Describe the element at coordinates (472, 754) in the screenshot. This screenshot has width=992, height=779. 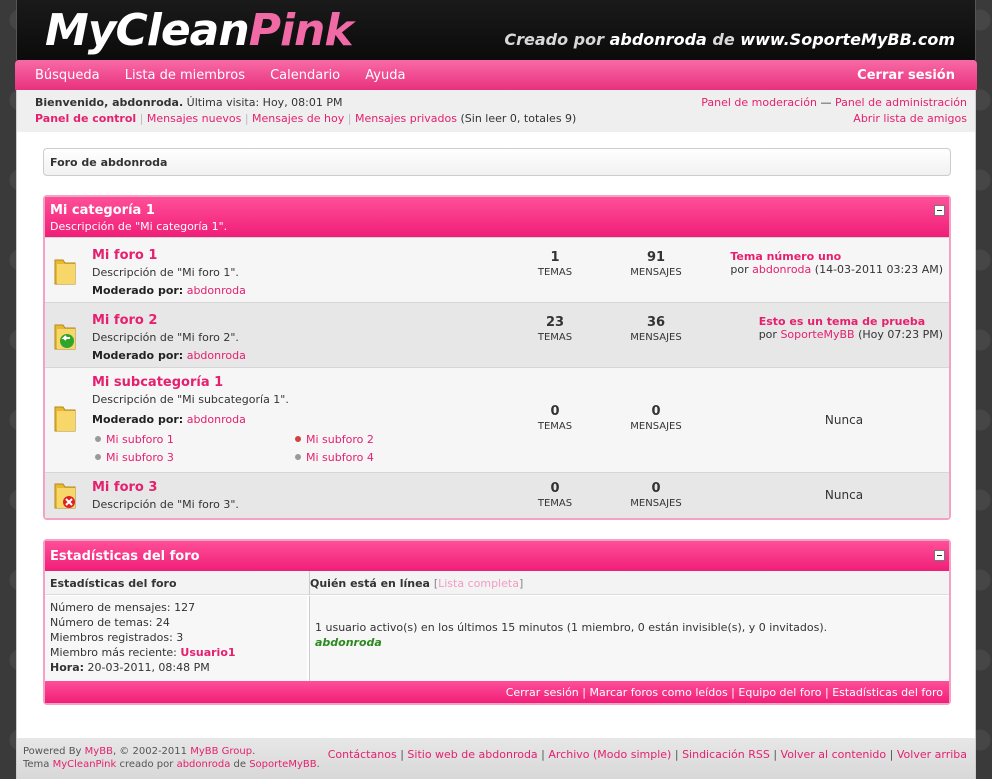
I see `website-link: Sitio web de abdonroda` at that location.